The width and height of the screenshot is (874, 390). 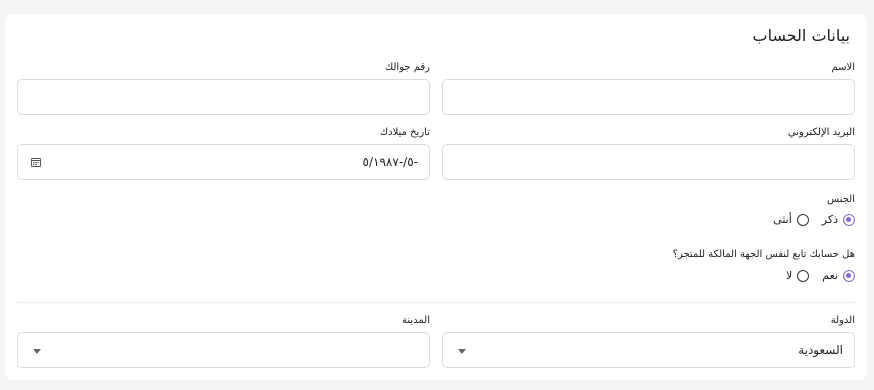 I want to click on gender-radio-group: ذكر أنثى, so click(x=810, y=219).